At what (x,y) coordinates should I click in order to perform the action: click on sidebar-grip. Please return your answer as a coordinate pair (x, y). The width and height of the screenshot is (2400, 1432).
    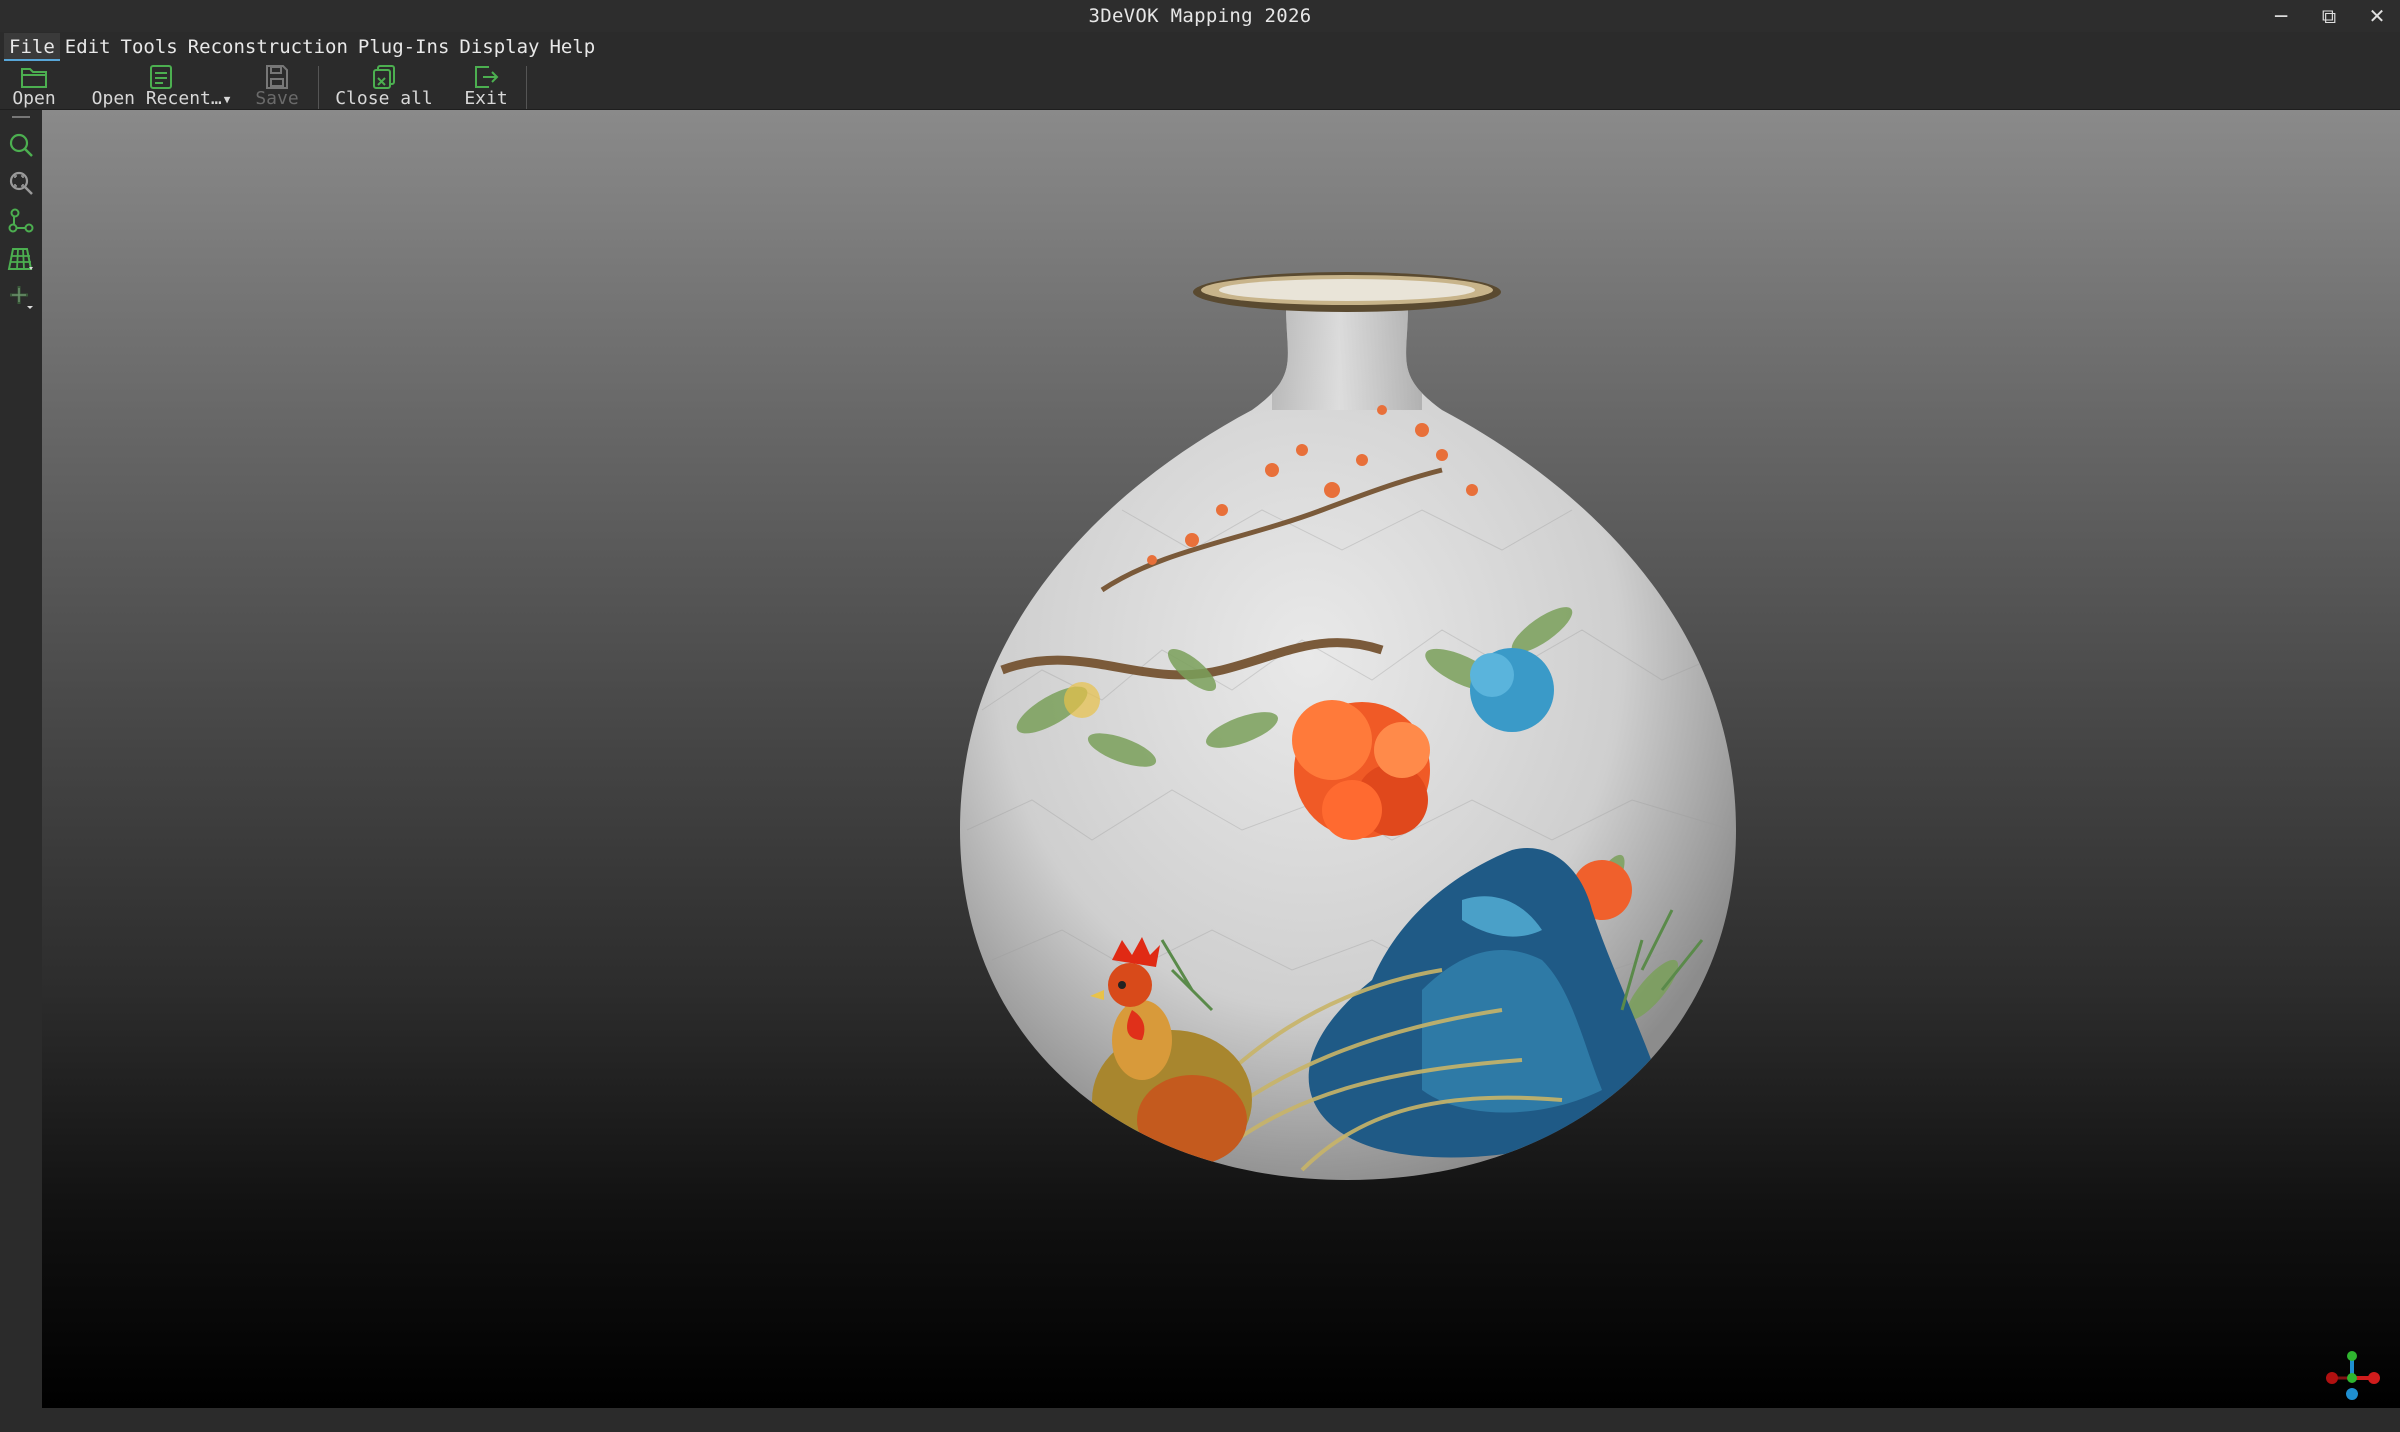
    Looking at the image, I should click on (21, 117).